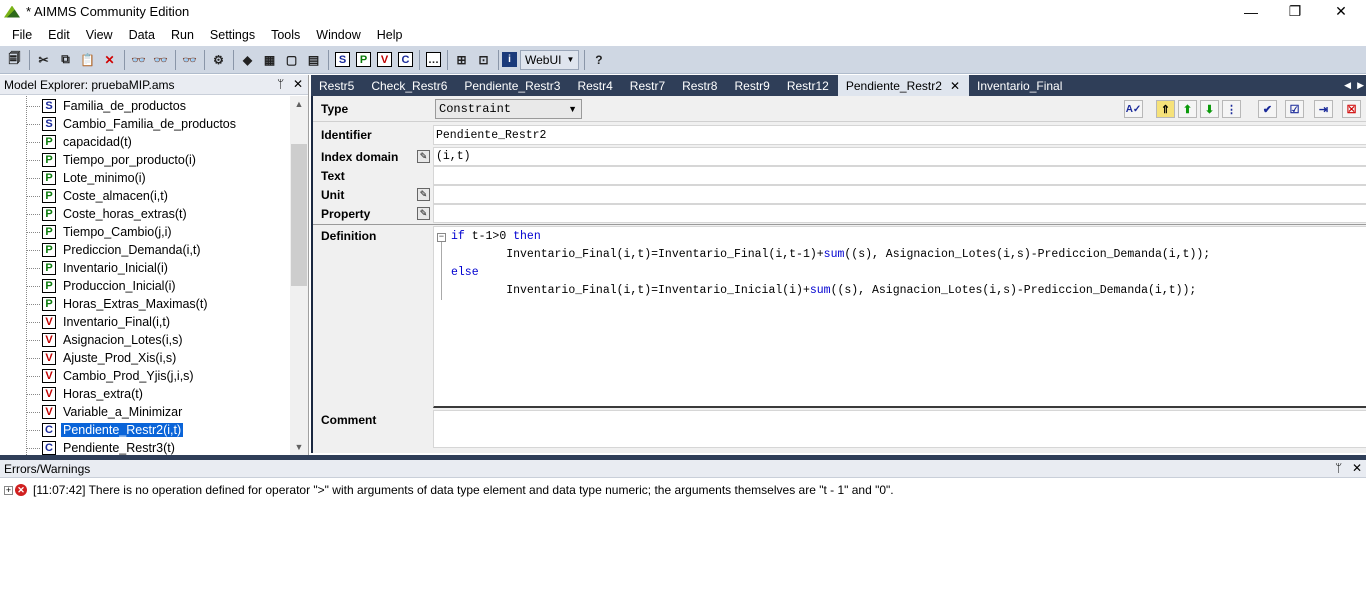 The width and height of the screenshot is (1366, 593). Describe the element at coordinates (158, 358) in the screenshot. I see `tree-item: V Ajuste_Prod_Xis(i,s)` at that location.